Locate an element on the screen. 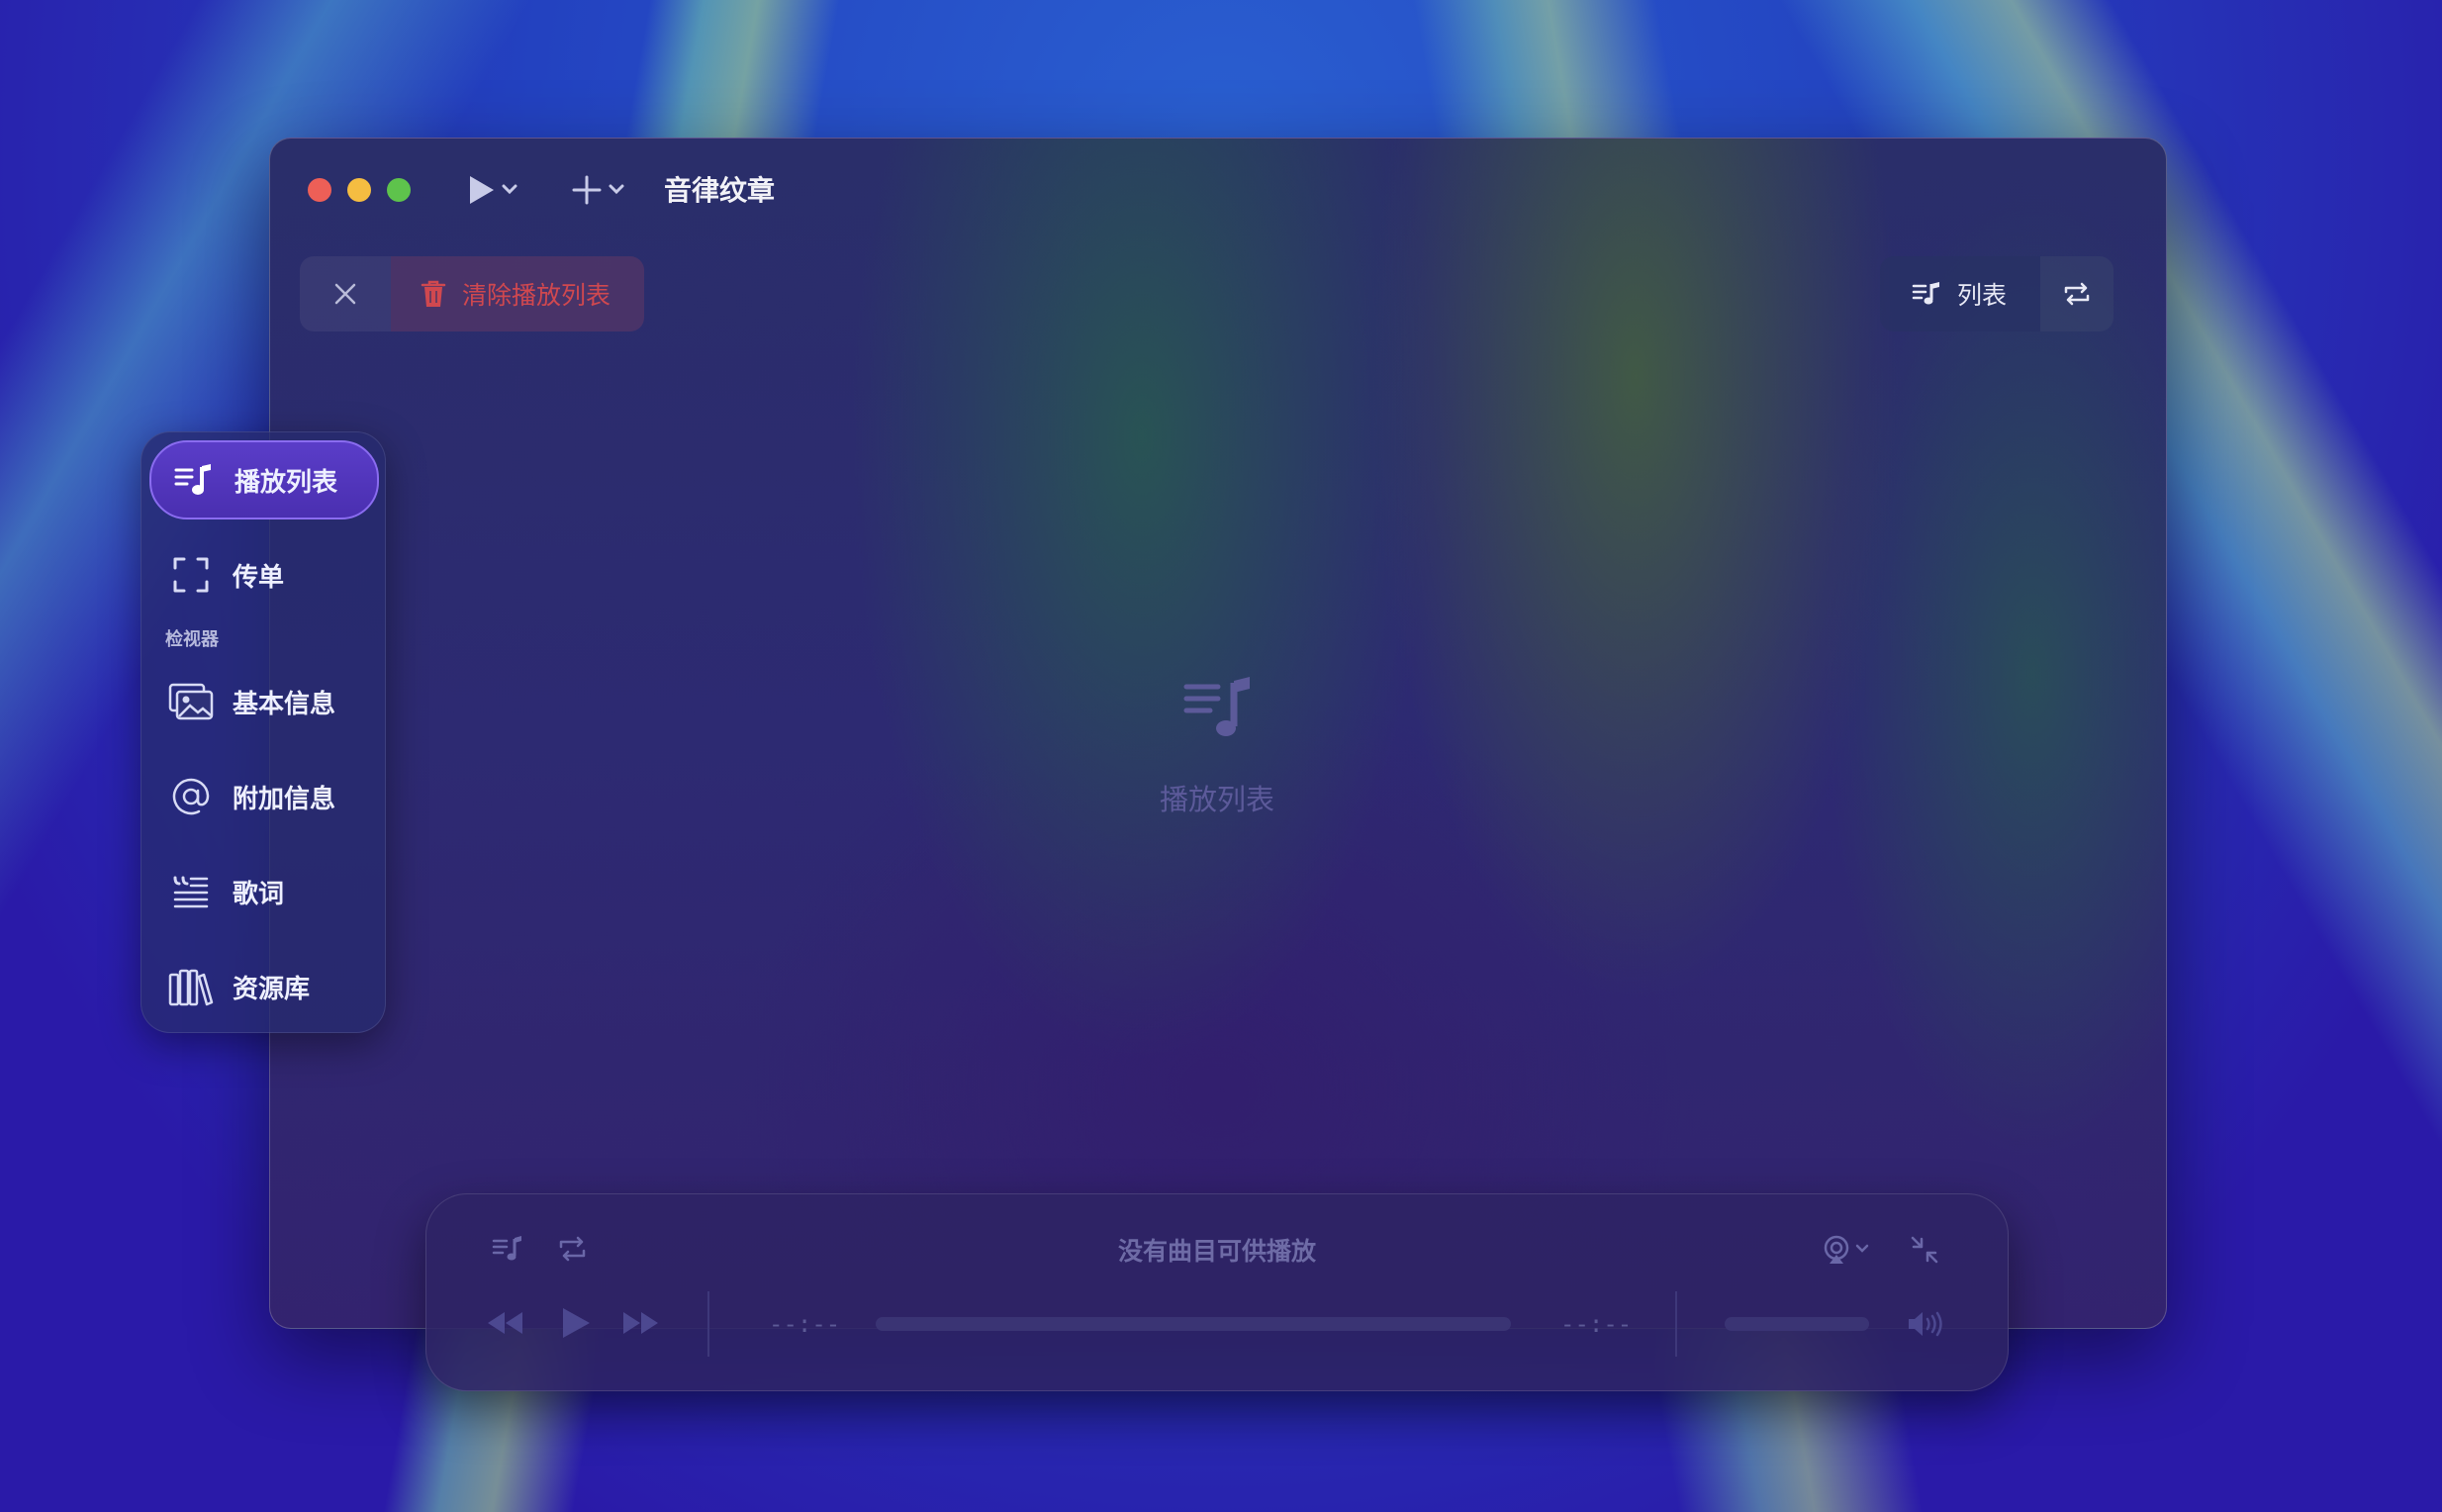 The width and height of the screenshot is (2442, 1512). sidebar-item-lyrics: 歌词 is located at coordinates (264, 891).